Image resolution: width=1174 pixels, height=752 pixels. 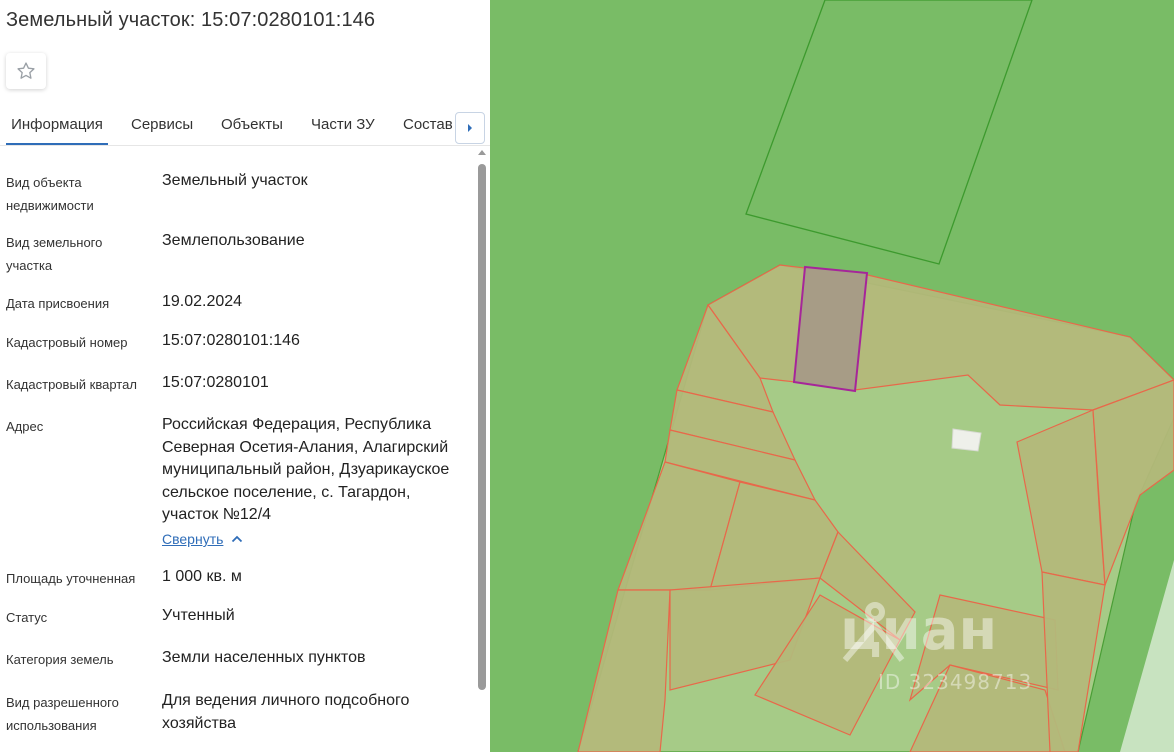 What do you see at coordinates (27, 617) in the screenshot?
I see `label-status: Статус` at bounding box center [27, 617].